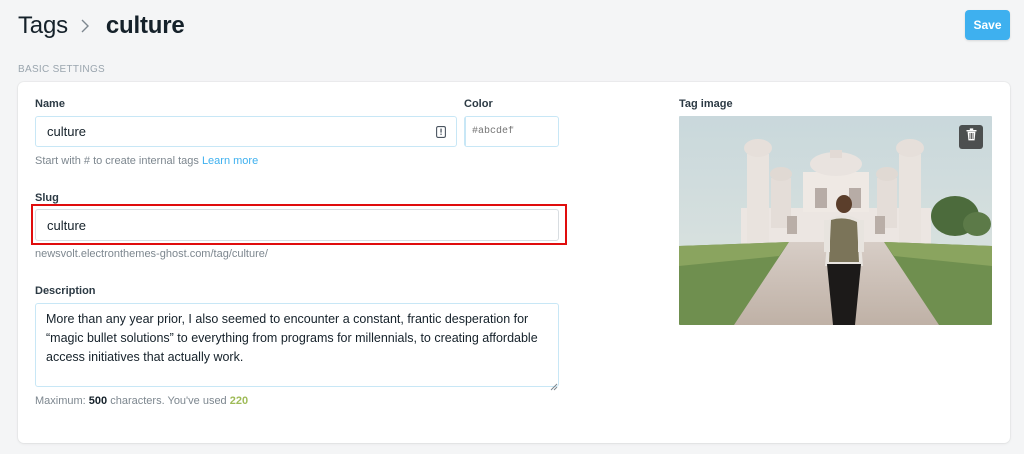 This screenshot has height=454, width=1024. Describe the element at coordinates (87, 26) in the screenshot. I see `chevron-right-icon` at that location.